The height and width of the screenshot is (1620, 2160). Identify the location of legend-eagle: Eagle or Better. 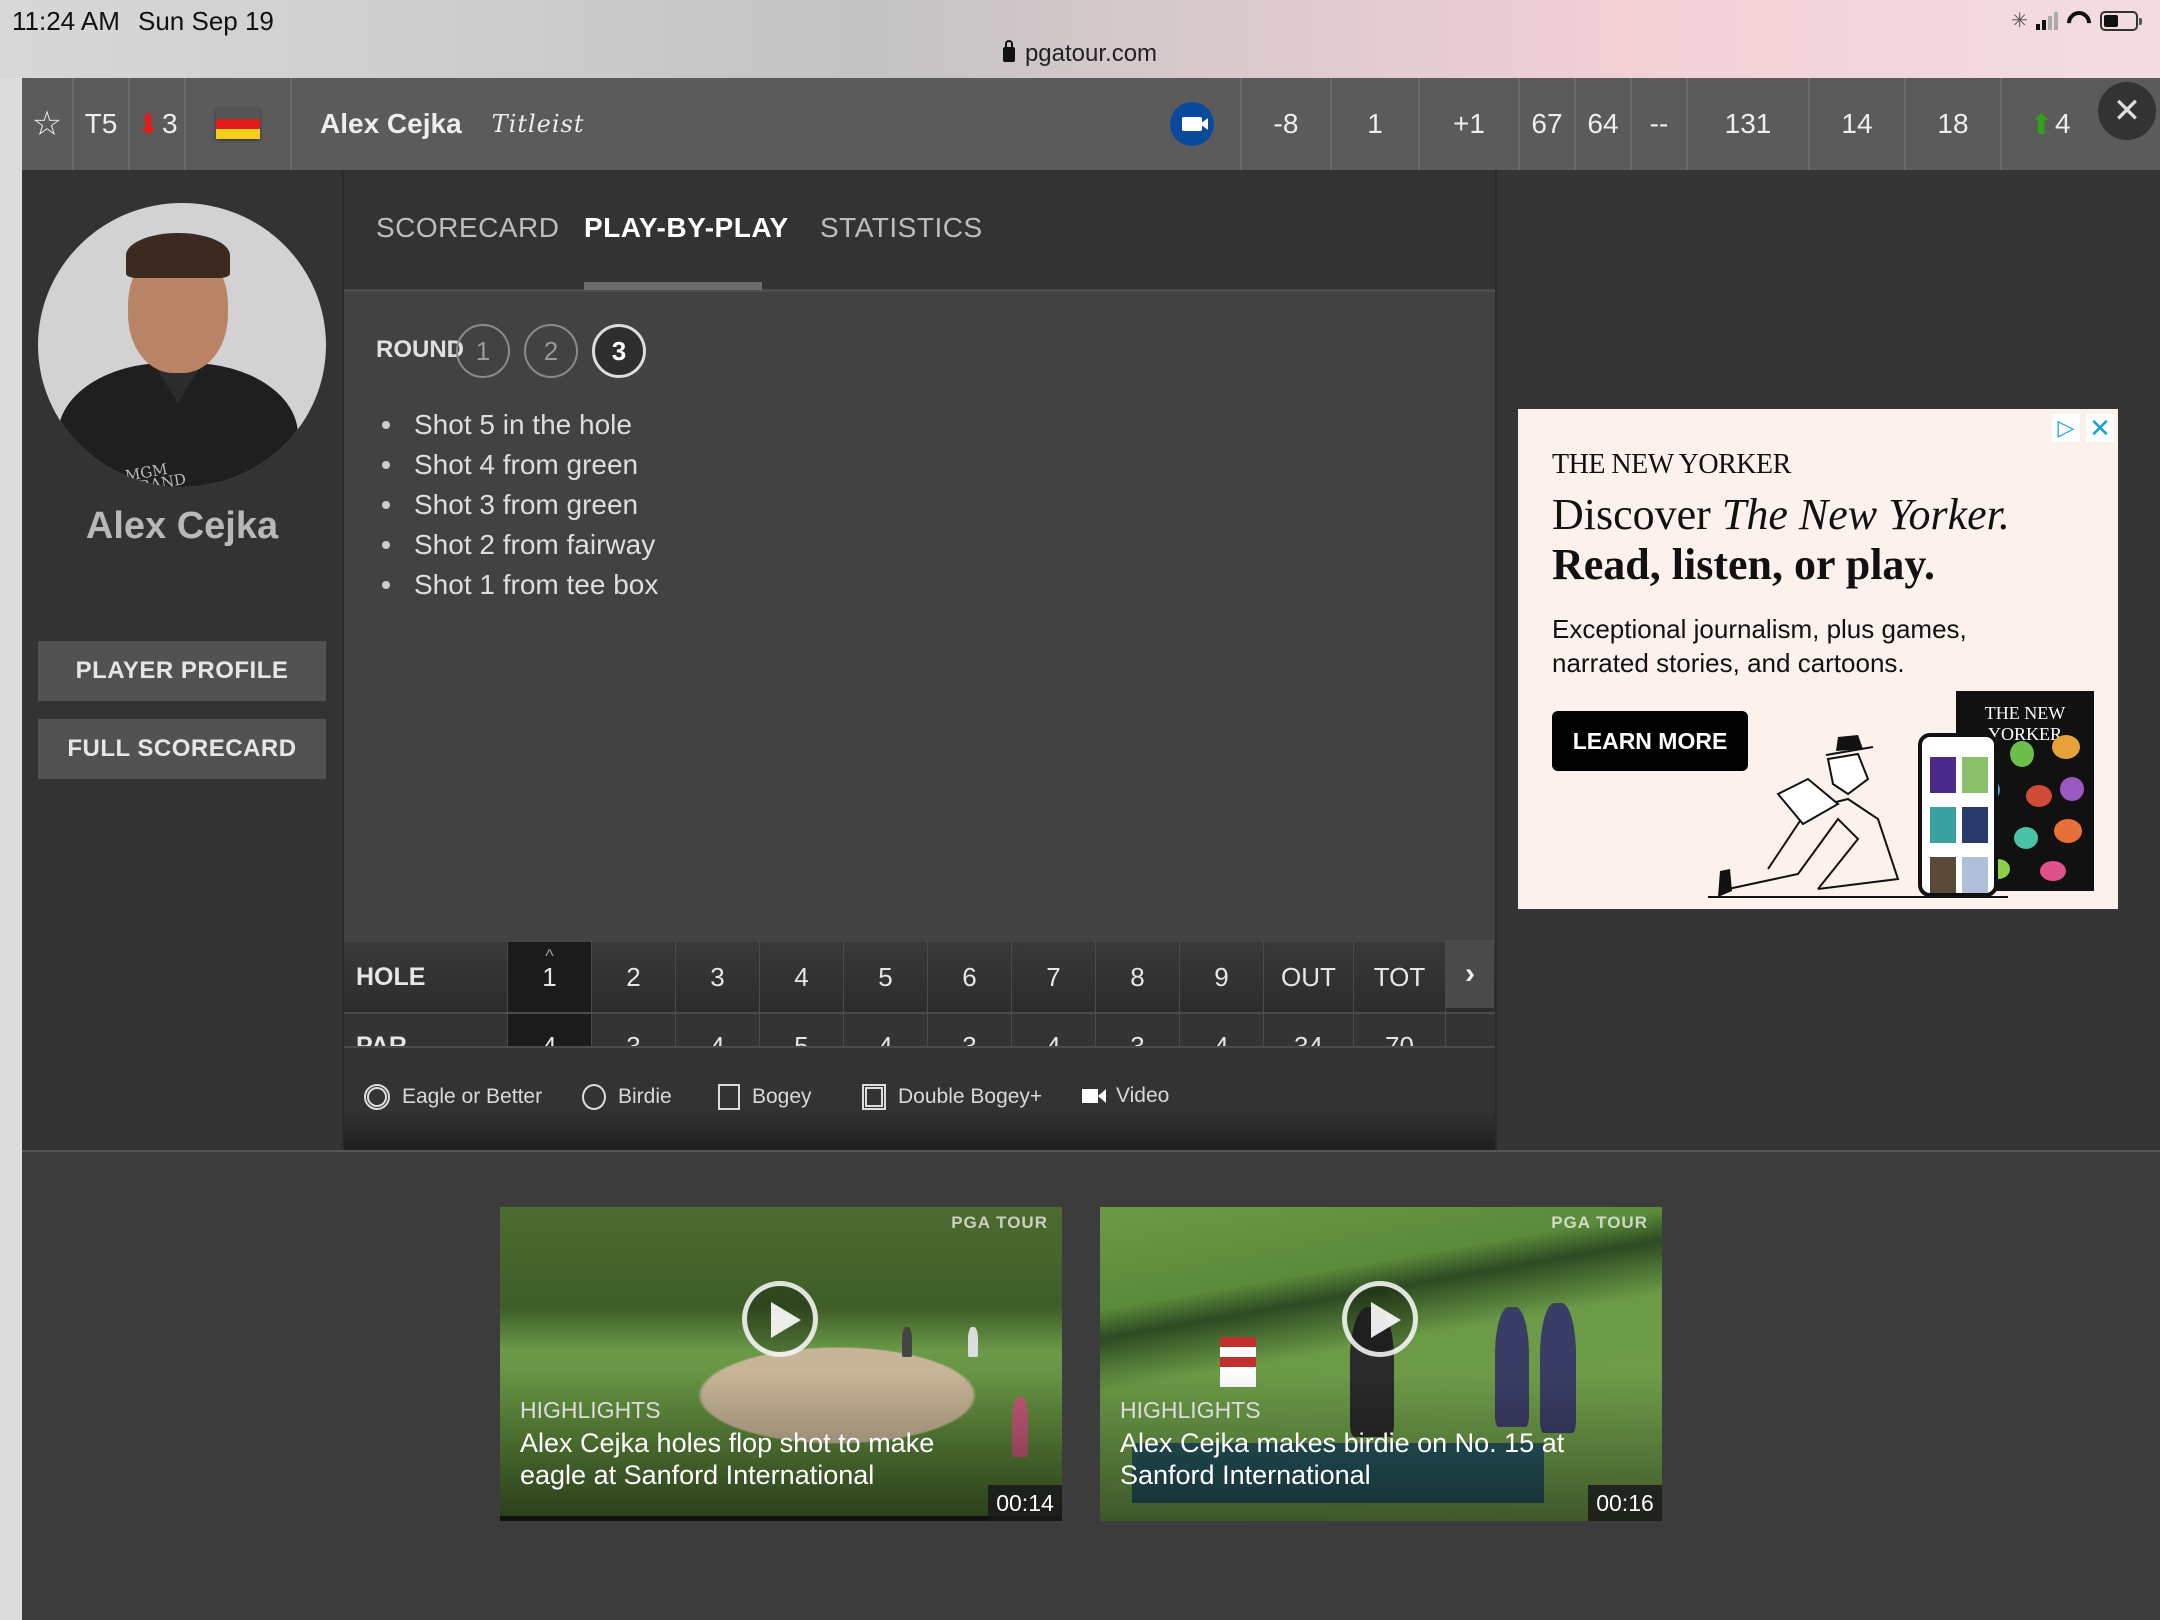
(453, 1097).